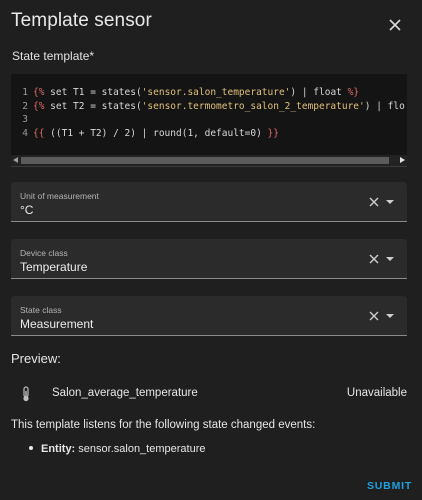  What do you see at coordinates (319, 92) in the screenshot?
I see `code-token: ) | float` at bounding box center [319, 92].